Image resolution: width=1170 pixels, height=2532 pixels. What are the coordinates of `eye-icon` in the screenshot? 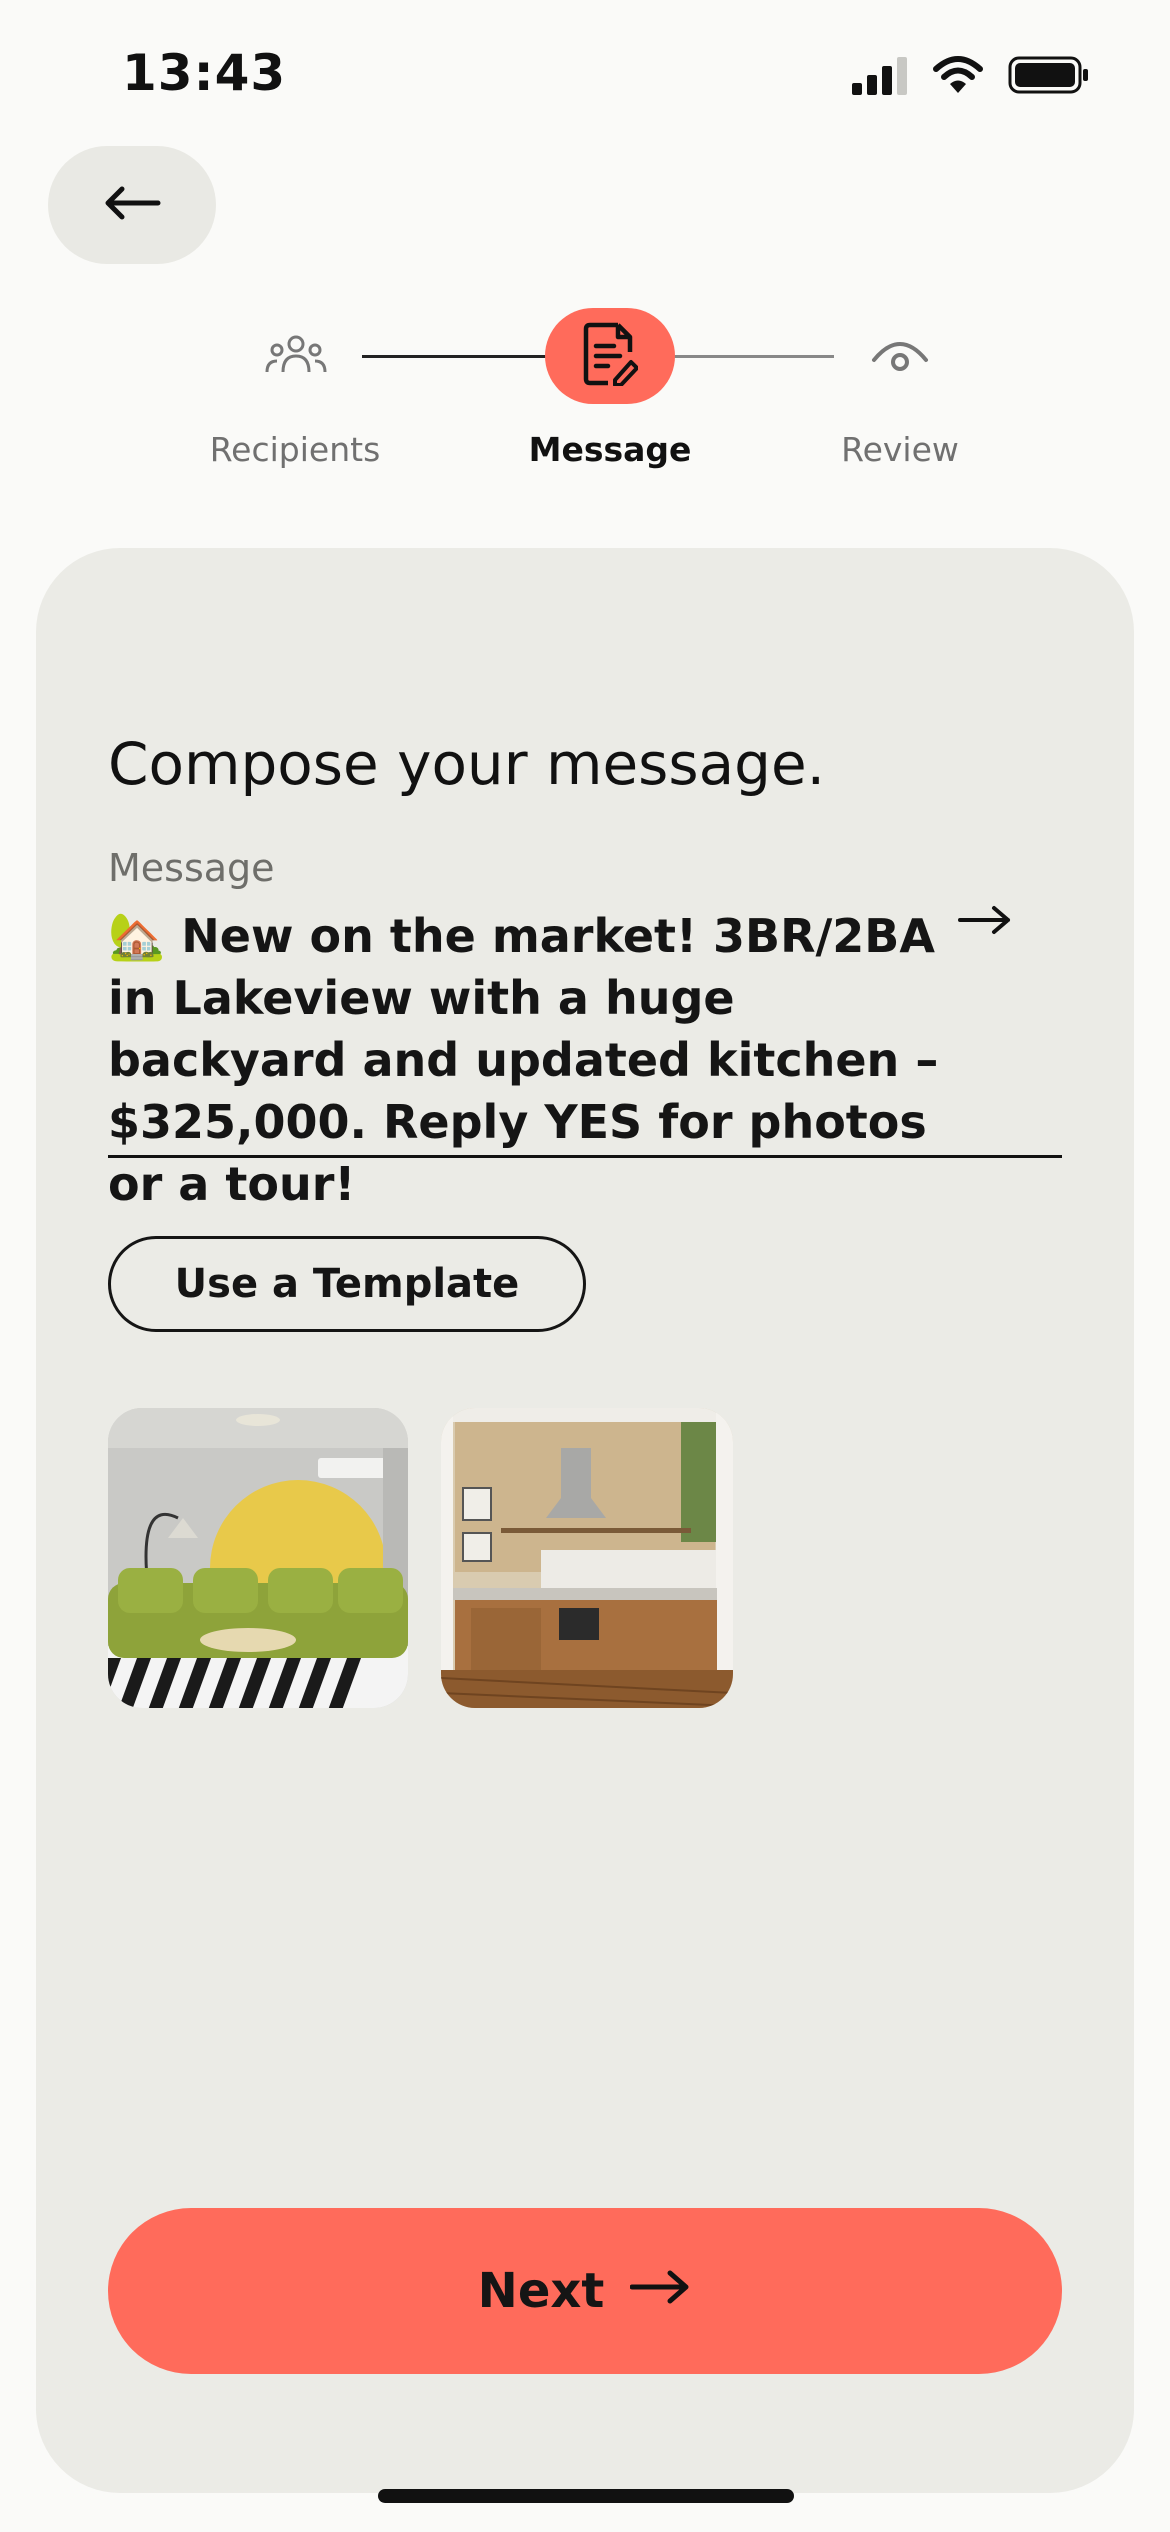 It's located at (900, 356).